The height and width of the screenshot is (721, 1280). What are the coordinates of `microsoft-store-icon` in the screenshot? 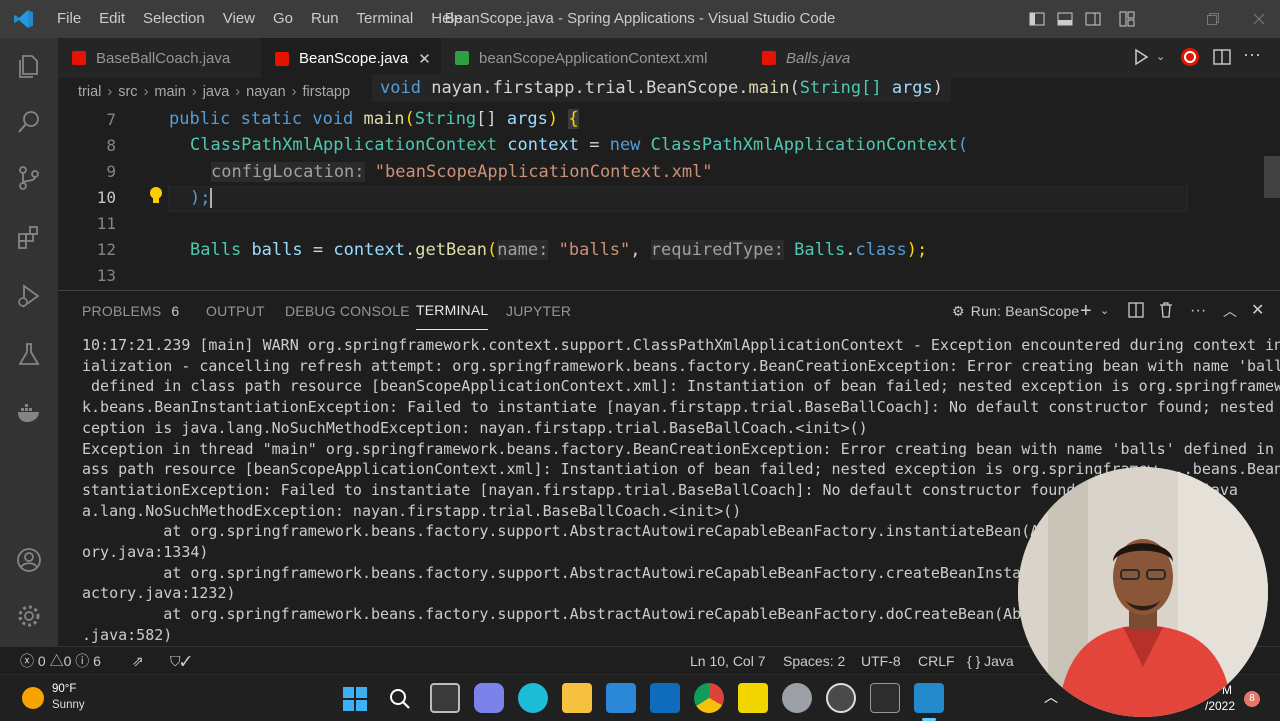 It's located at (621, 698).